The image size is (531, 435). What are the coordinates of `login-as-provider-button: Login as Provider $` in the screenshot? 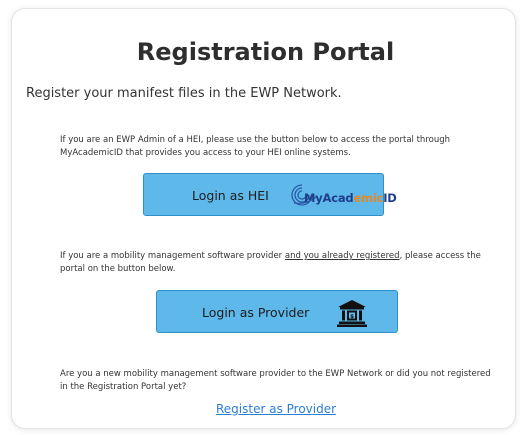 It's located at (277, 311).